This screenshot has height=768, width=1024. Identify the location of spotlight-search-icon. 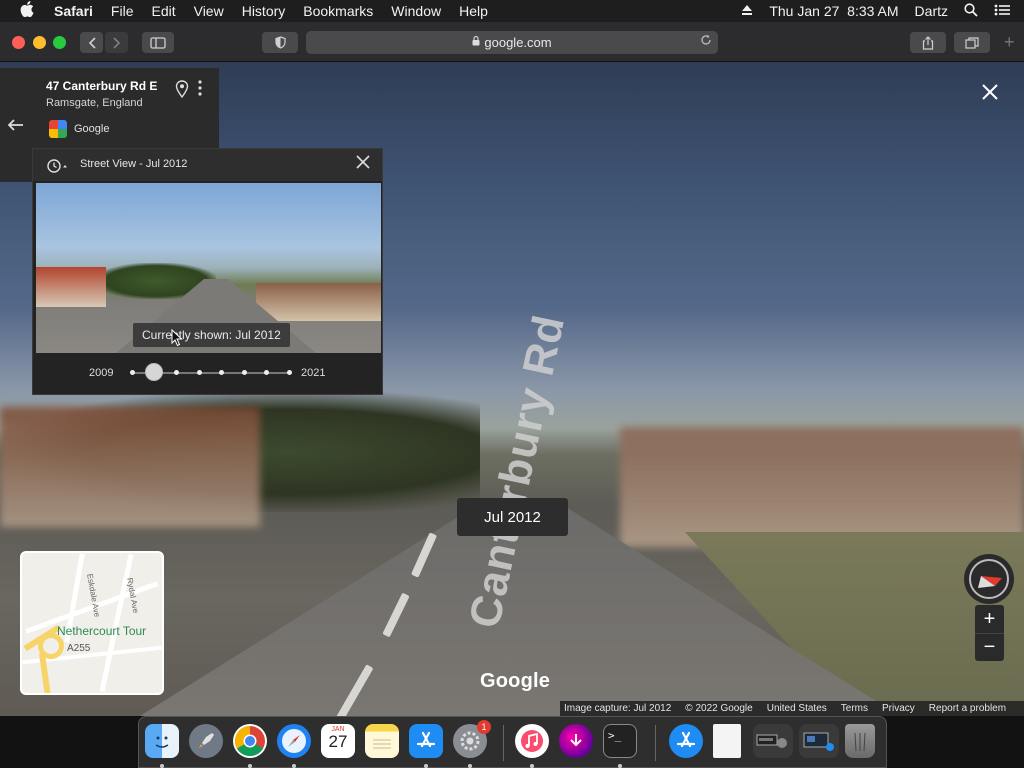
(971, 11).